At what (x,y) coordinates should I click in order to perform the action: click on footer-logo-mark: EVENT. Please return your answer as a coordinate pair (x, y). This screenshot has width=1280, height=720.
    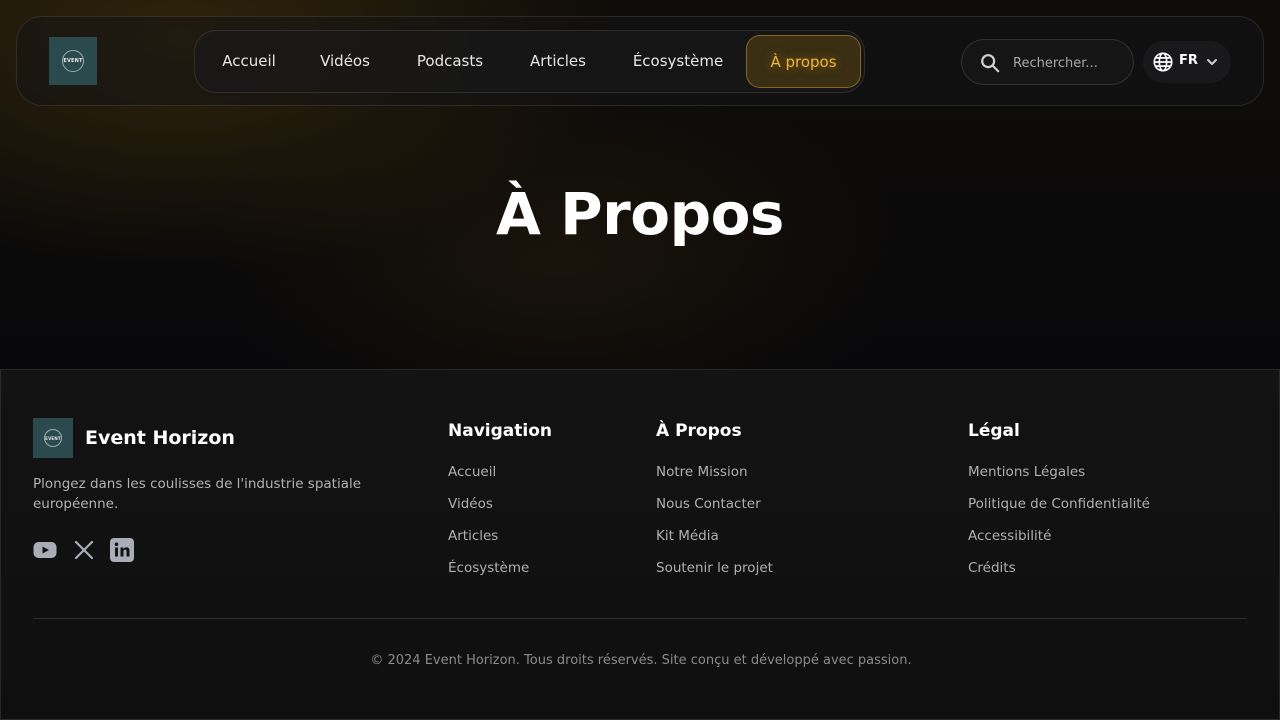
    Looking at the image, I should click on (53, 438).